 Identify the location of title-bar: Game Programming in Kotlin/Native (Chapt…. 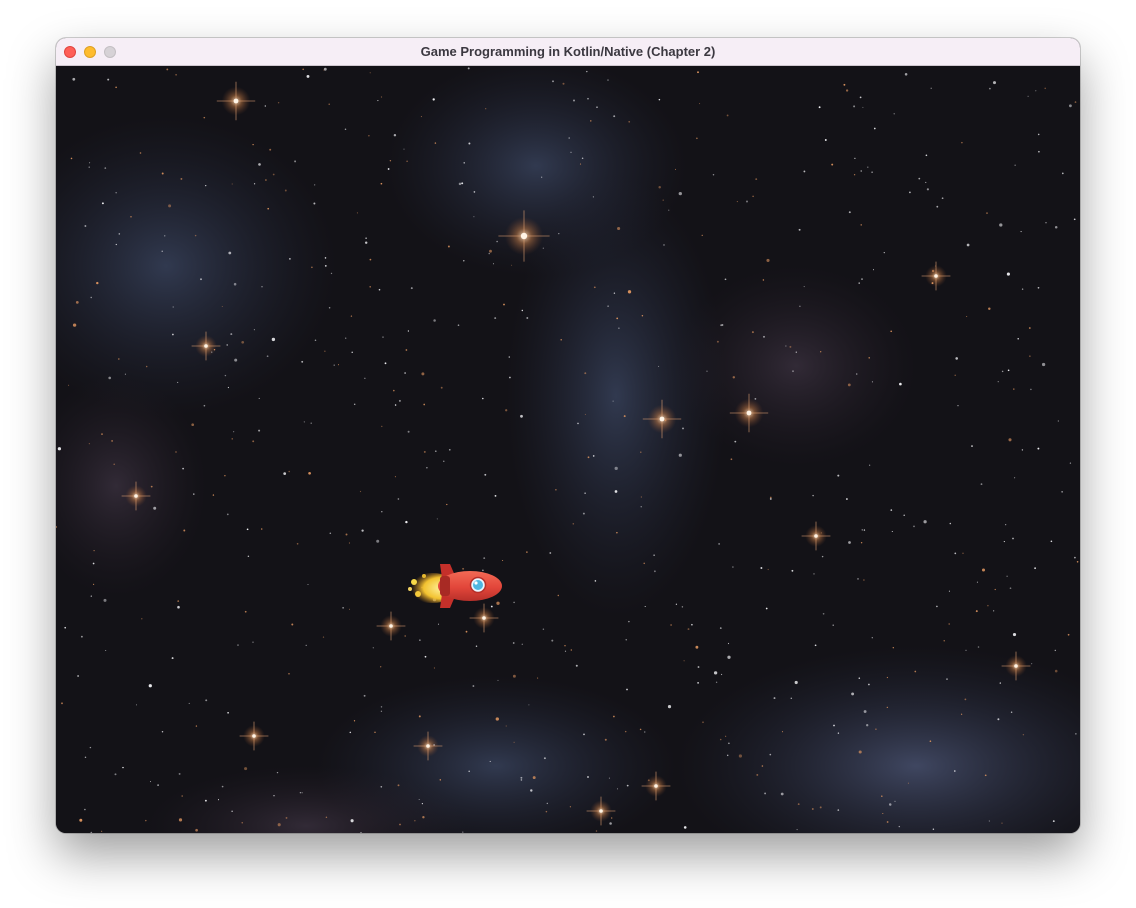
(568, 52).